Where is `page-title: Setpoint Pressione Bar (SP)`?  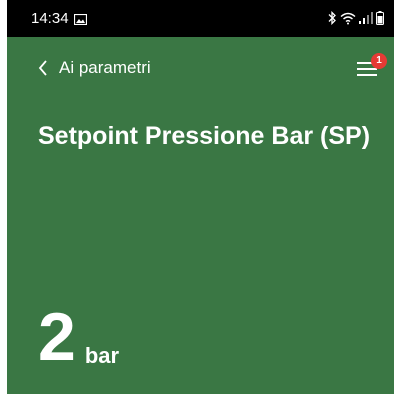 page-title: Setpoint Pressione Bar (SP) is located at coordinates (204, 136).